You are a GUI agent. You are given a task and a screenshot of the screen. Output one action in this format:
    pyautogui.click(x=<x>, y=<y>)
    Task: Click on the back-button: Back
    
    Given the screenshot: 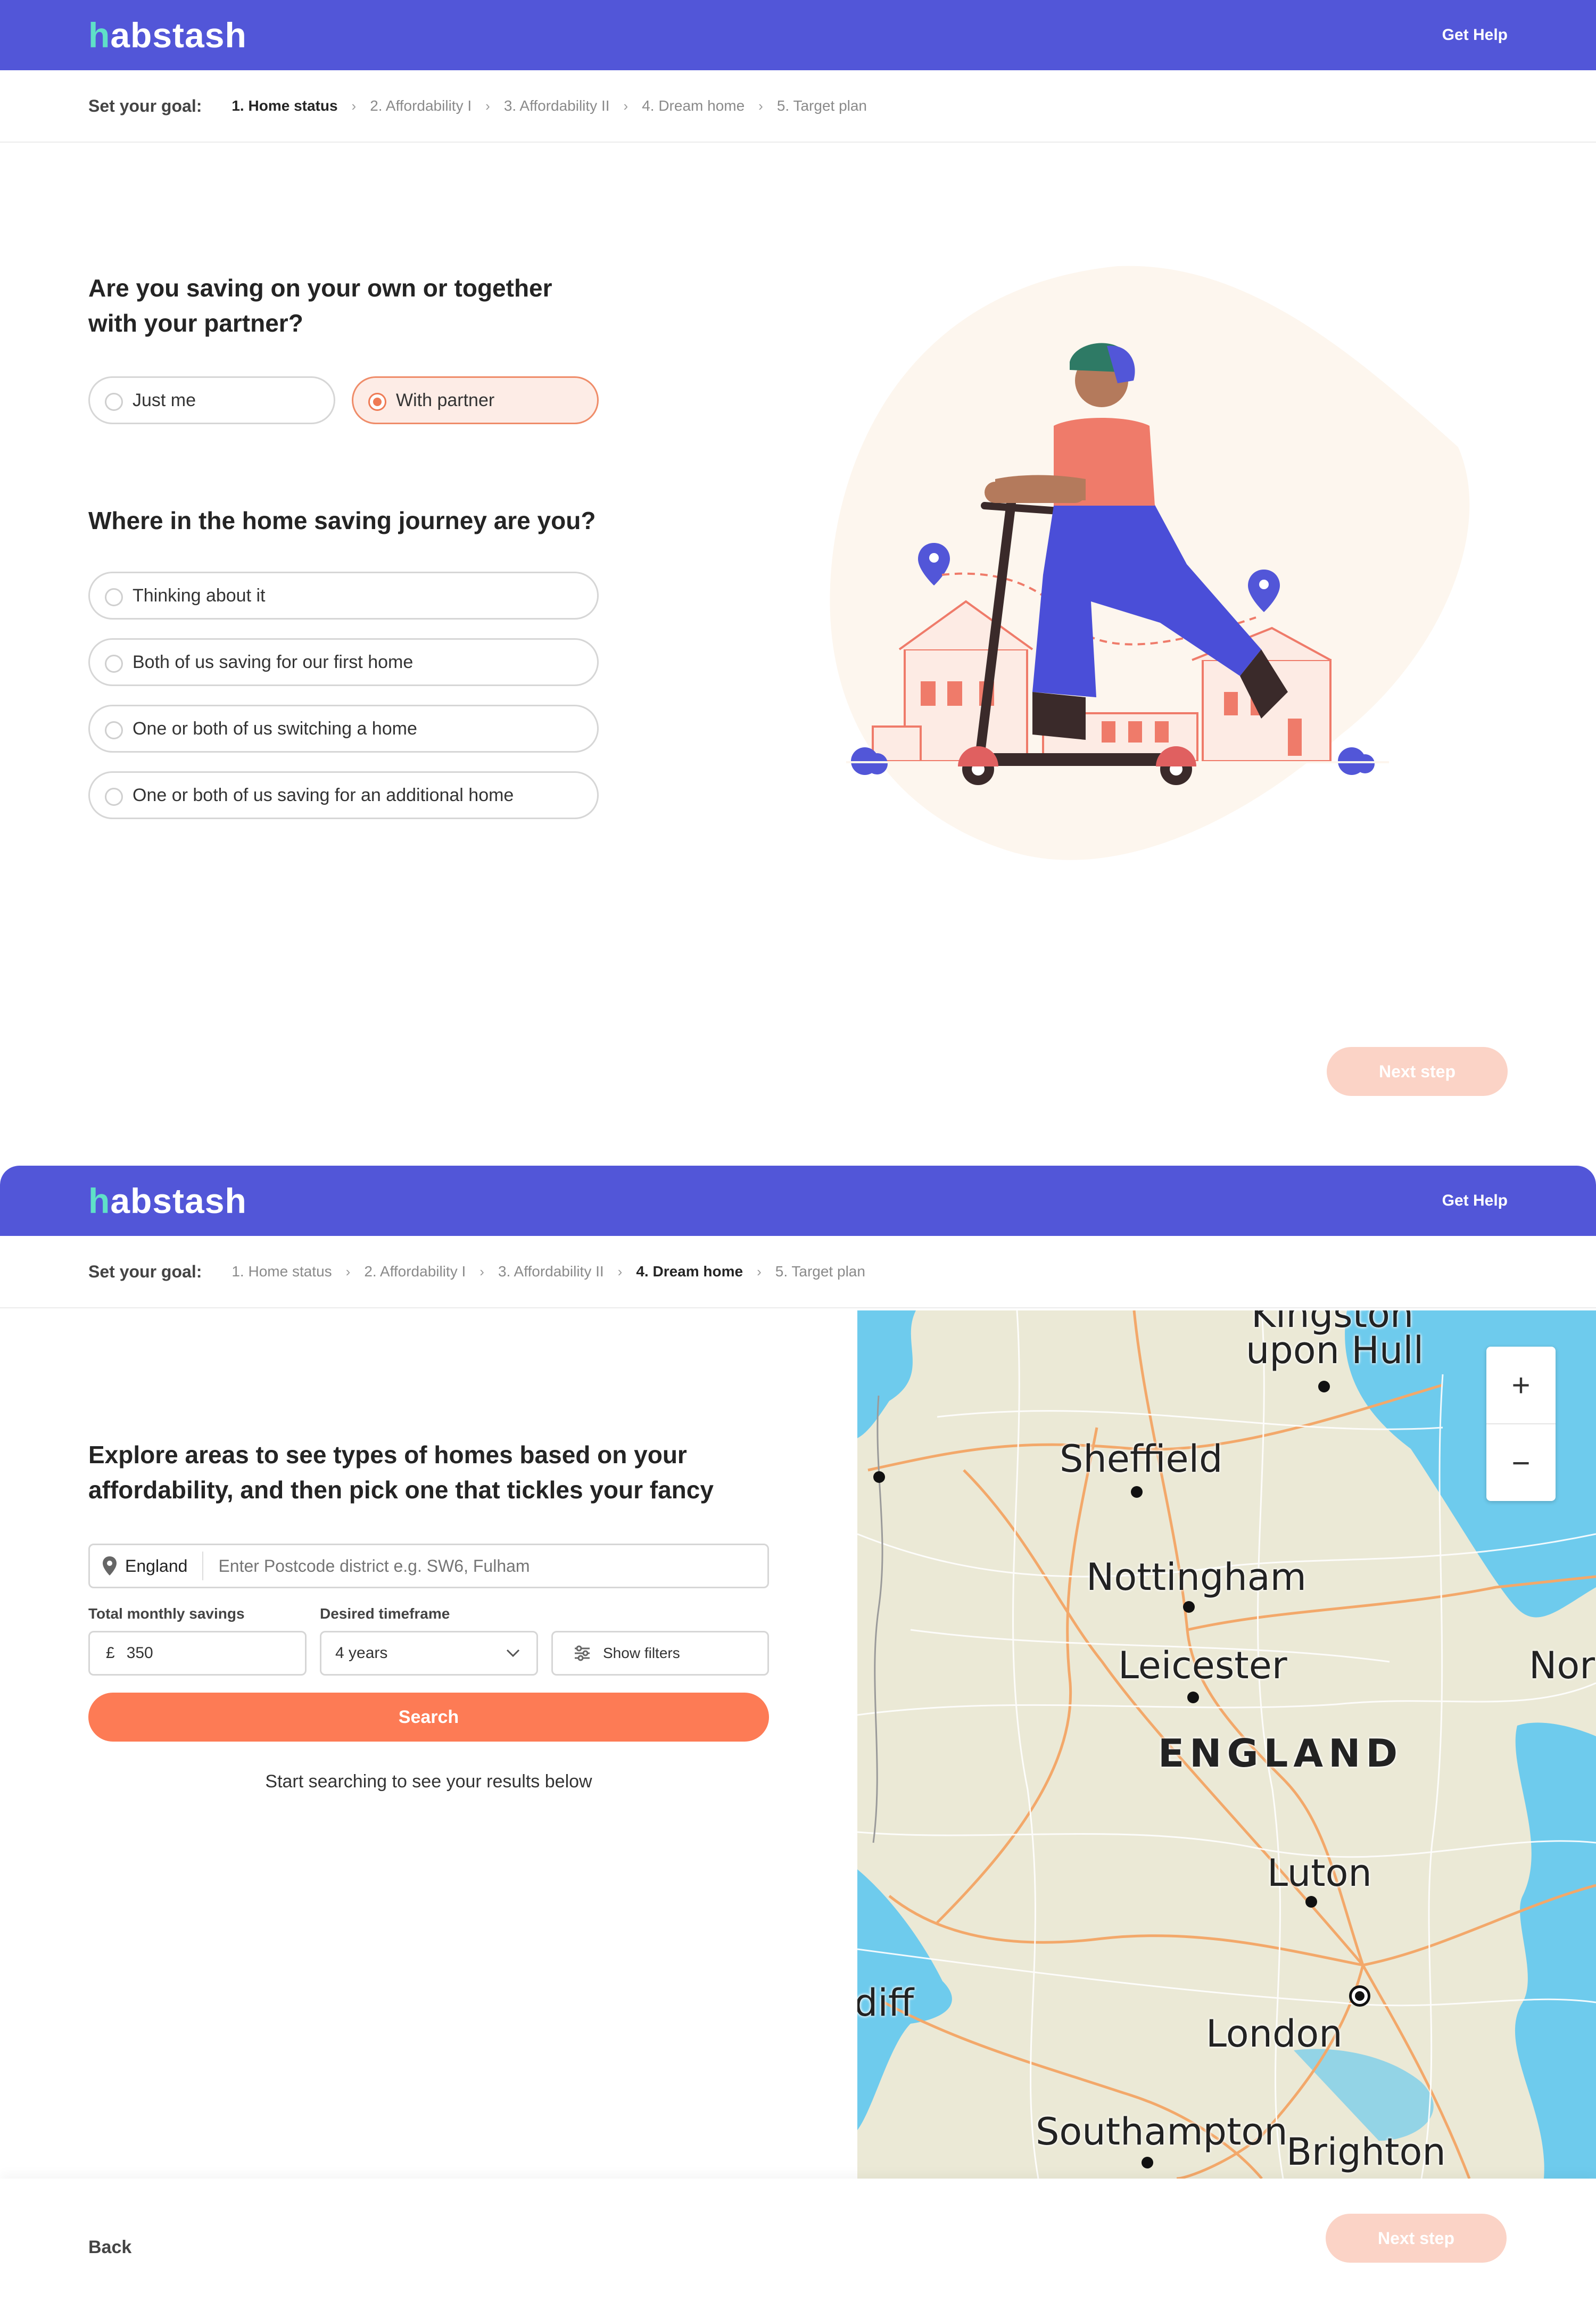 What is the action you would take?
    pyautogui.click(x=109, y=2247)
    